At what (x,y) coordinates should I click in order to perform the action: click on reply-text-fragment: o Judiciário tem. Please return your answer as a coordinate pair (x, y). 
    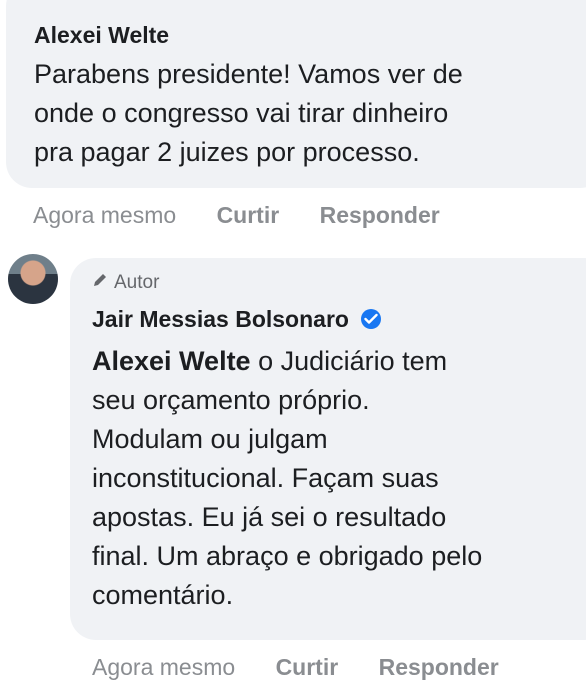
    Looking at the image, I should click on (349, 361).